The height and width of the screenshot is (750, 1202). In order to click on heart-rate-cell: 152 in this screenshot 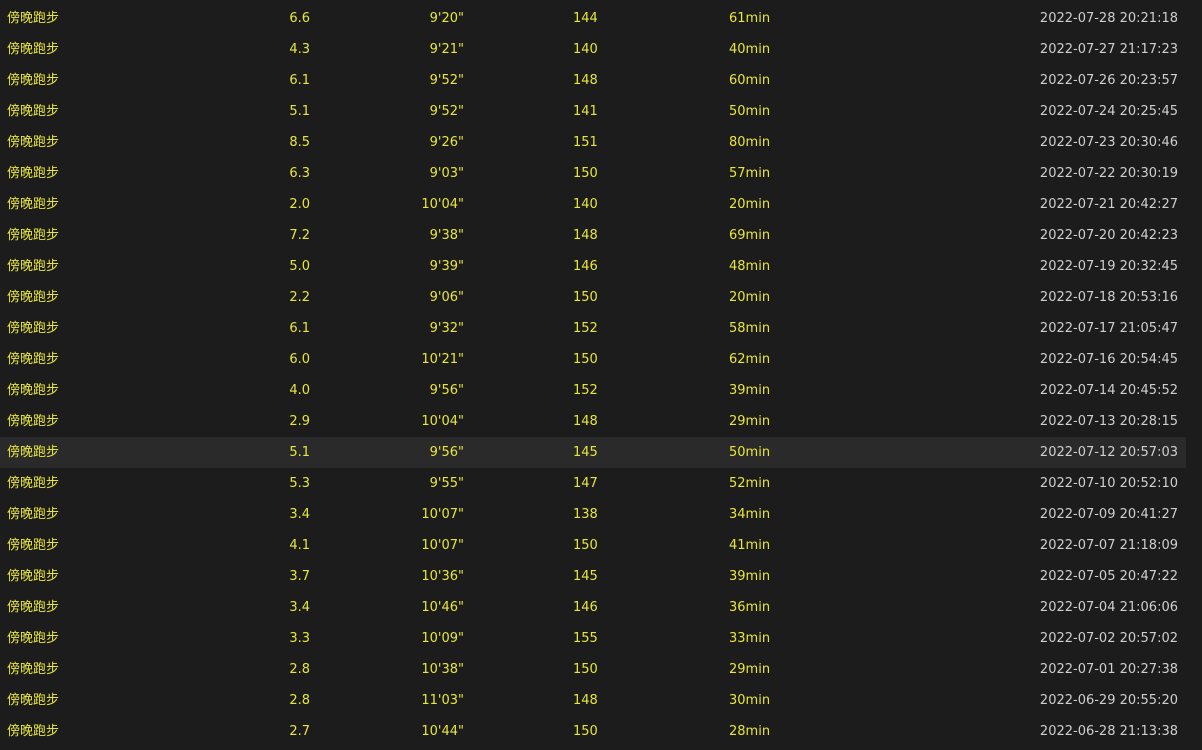, I will do `click(585, 328)`.